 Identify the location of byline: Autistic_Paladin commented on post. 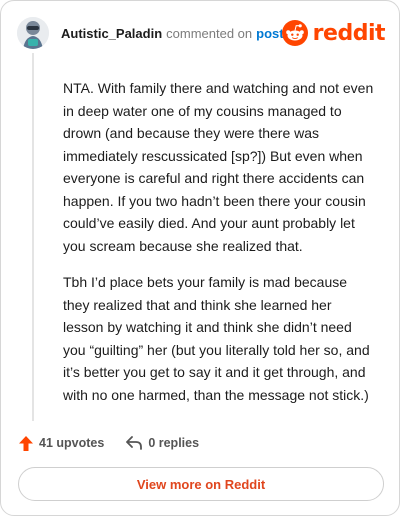
(172, 33).